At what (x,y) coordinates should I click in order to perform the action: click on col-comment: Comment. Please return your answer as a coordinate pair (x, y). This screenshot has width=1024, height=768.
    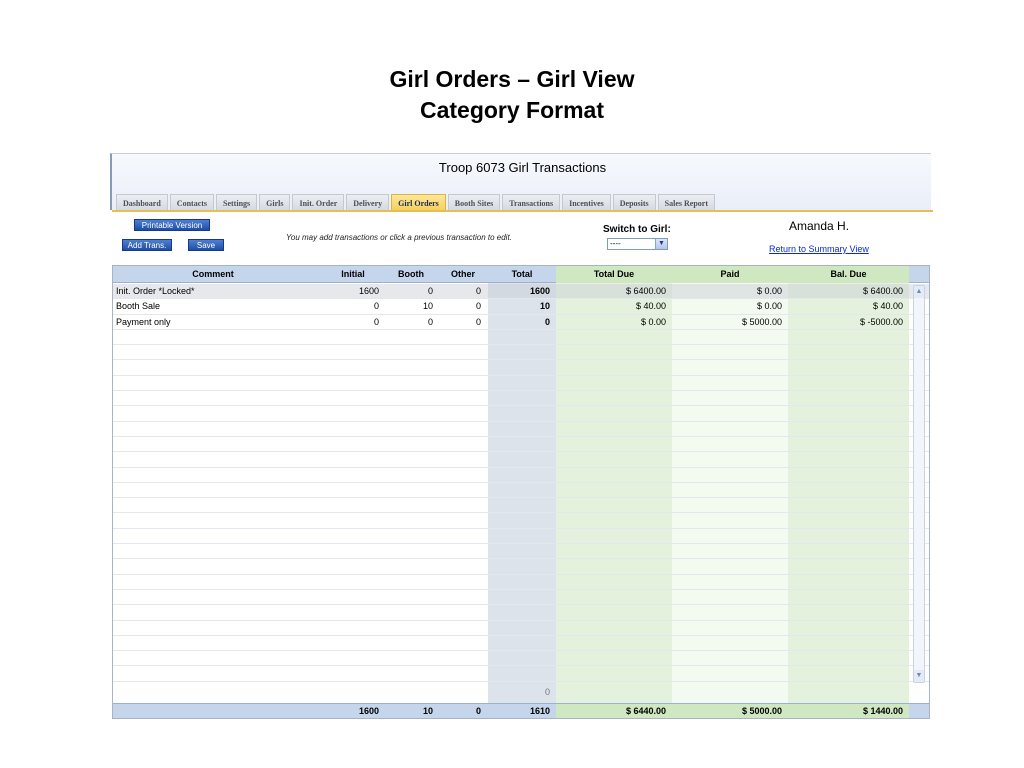
    Looking at the image, I should click on (213, 274).